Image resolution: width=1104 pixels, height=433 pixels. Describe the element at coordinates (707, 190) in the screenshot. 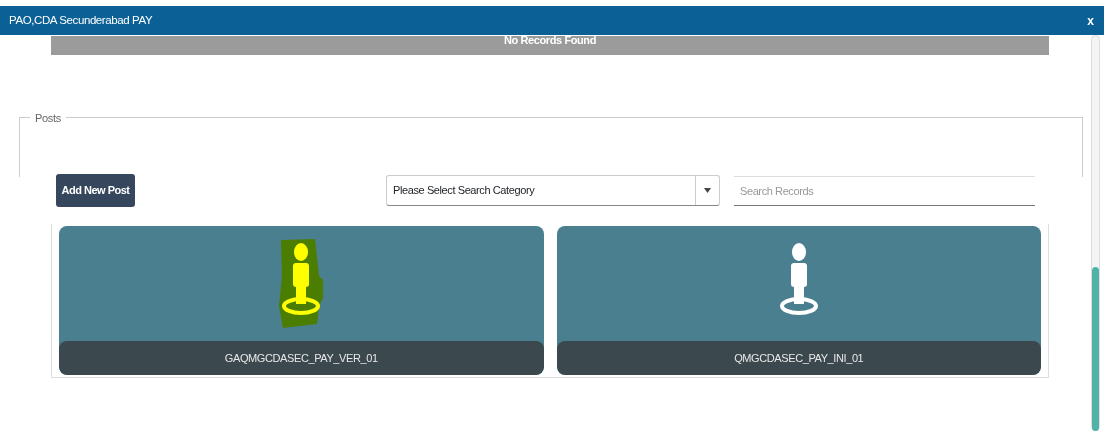

I see `caret-icon` at that location.